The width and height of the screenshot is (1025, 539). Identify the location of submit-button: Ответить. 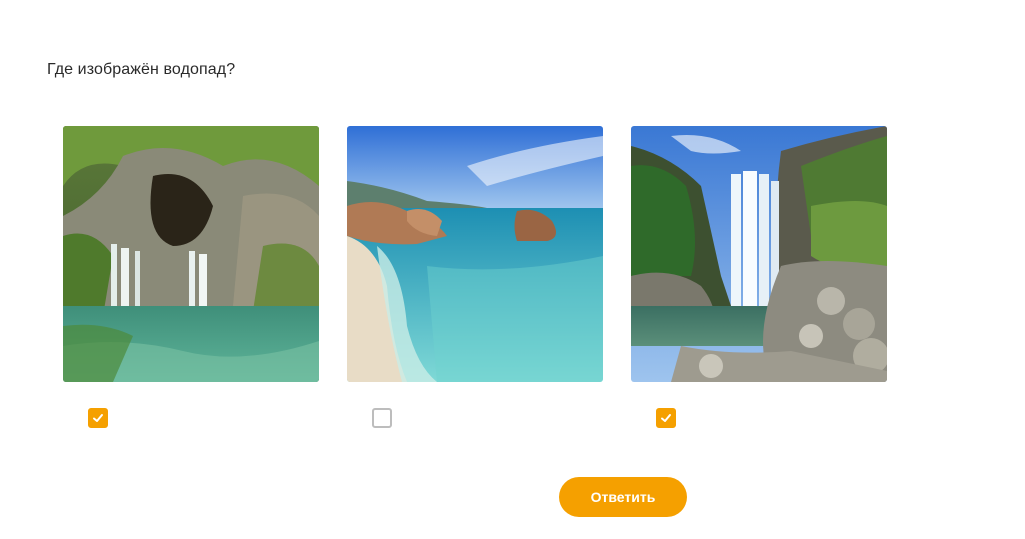
(623, 497).